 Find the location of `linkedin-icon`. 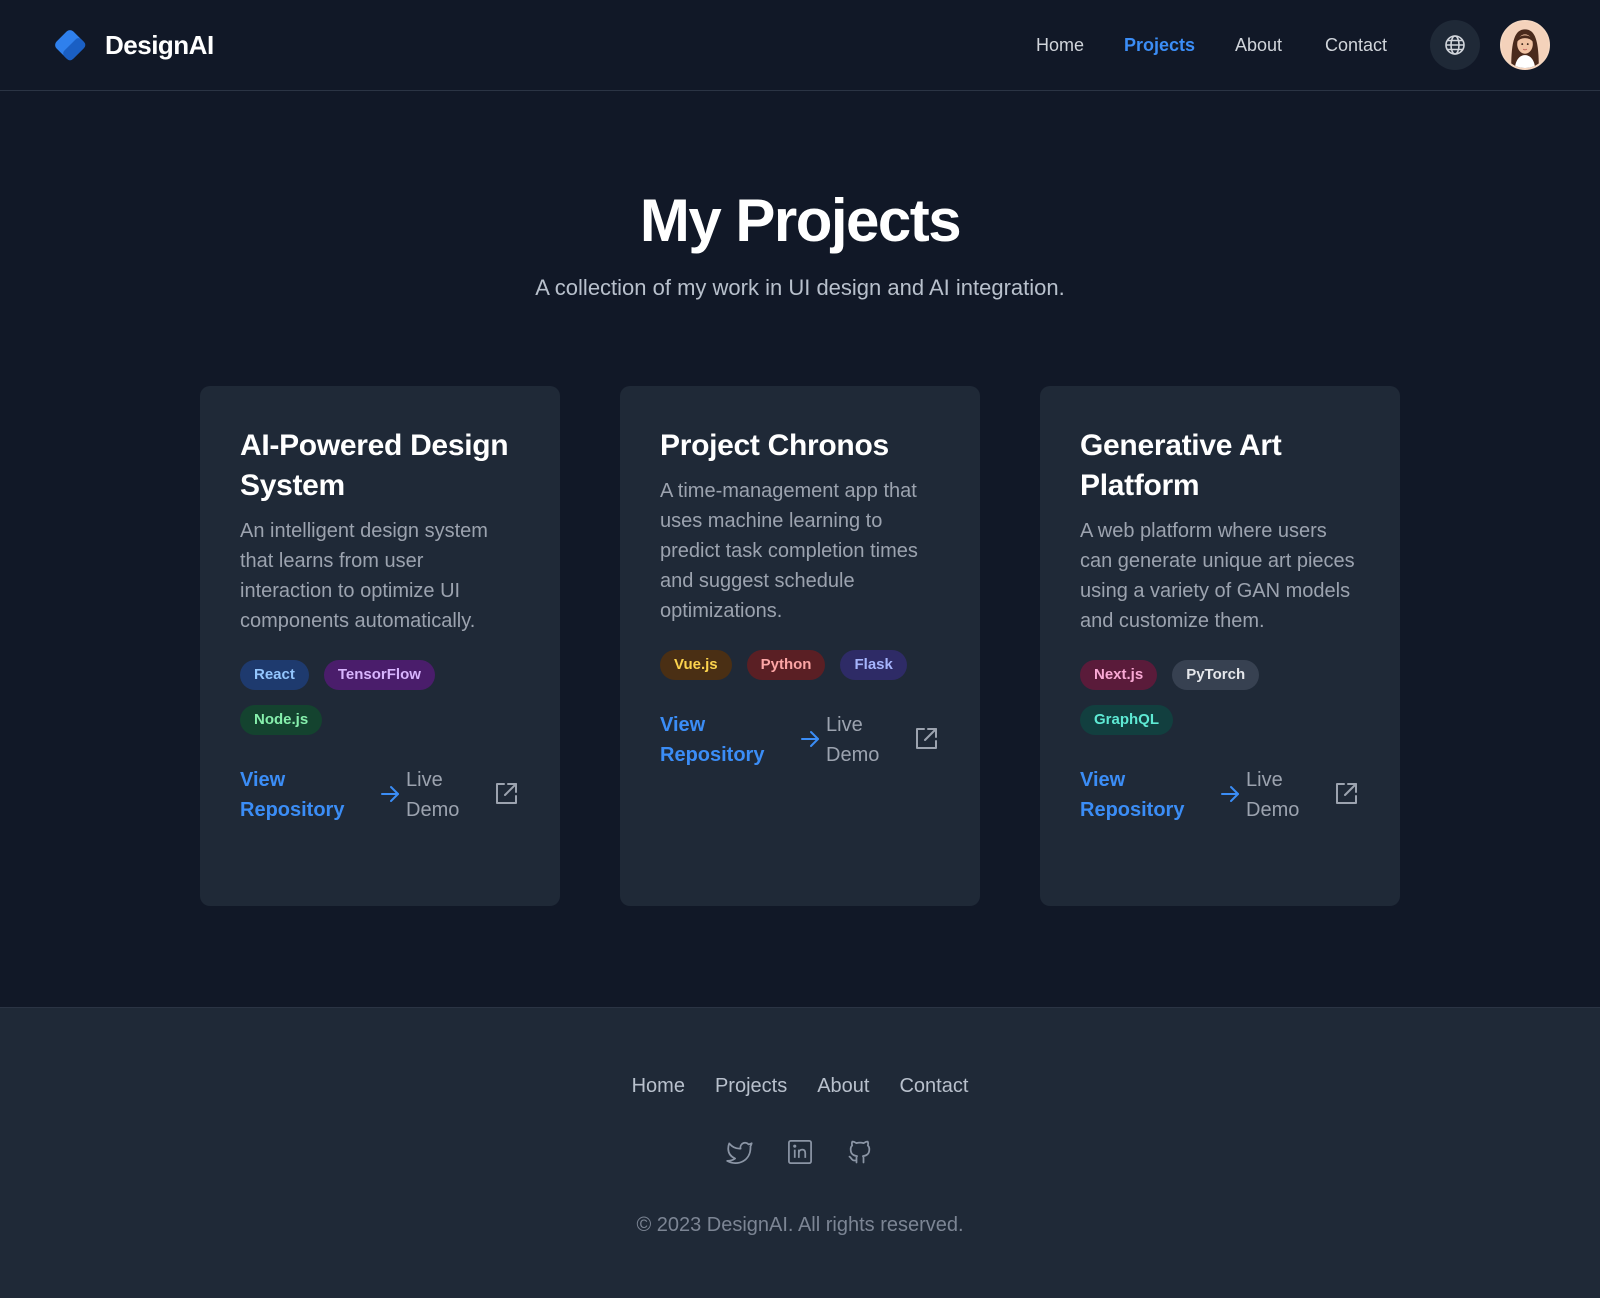

linkedin-icon is located at coordinates (800, 1152).